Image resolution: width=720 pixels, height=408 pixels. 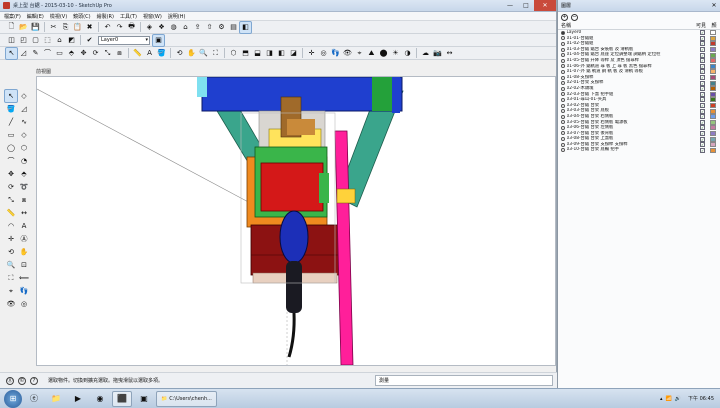 I want to click on move-tool-icon: ✥, so click(x=11, y=174).